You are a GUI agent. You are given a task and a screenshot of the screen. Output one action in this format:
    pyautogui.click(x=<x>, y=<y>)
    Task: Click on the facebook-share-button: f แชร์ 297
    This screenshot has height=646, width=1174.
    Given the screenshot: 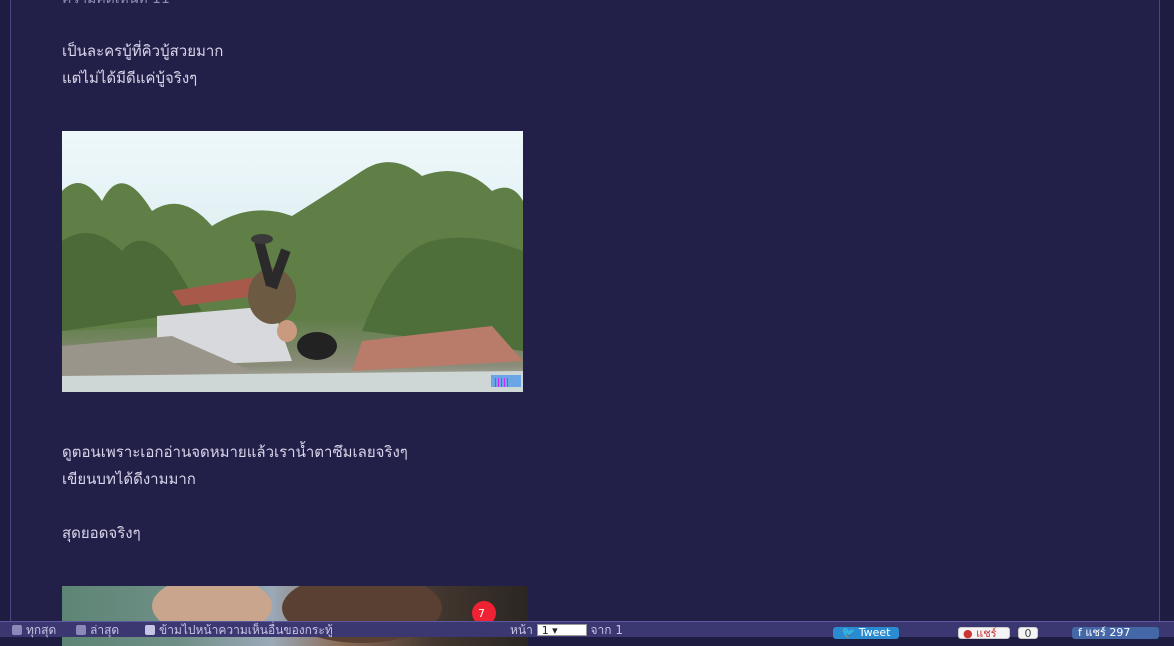 What is the action you would take?
    pyautogui.click(x=1115, y=633)
    